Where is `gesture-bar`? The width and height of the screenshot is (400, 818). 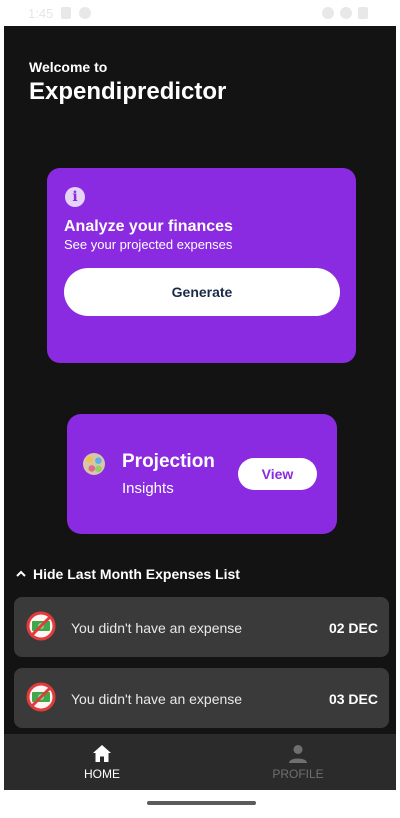
gesture-bar is located at coordinates (200, 804).